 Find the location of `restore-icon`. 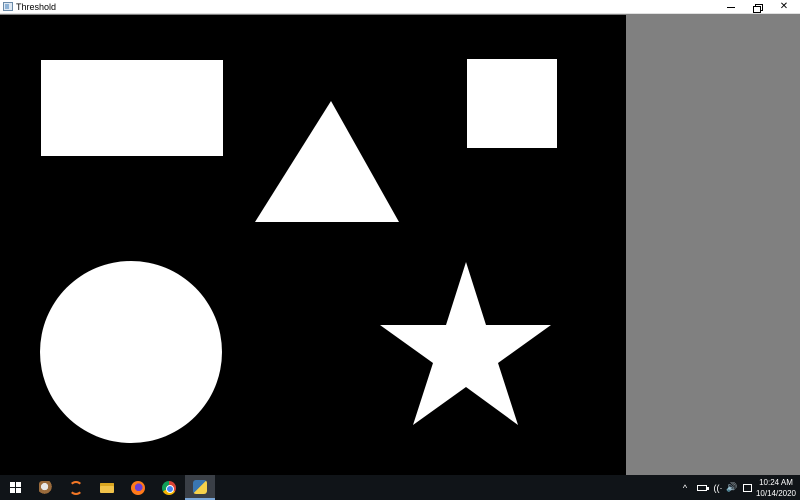

restore-icon is located at coordinates (758, 8).